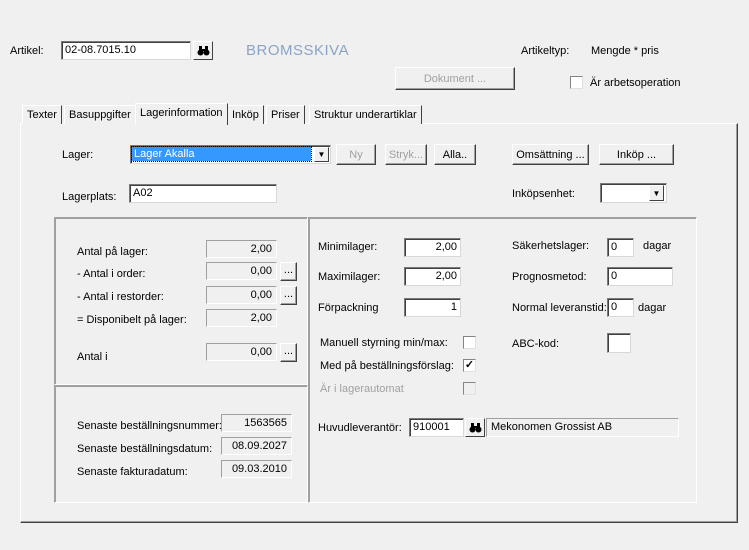  What do you see at coordinates (551, 246) in the screenshot?
I see `sakerhetslager-label: Säkerhetslager:` at bounding box center [551, 246].